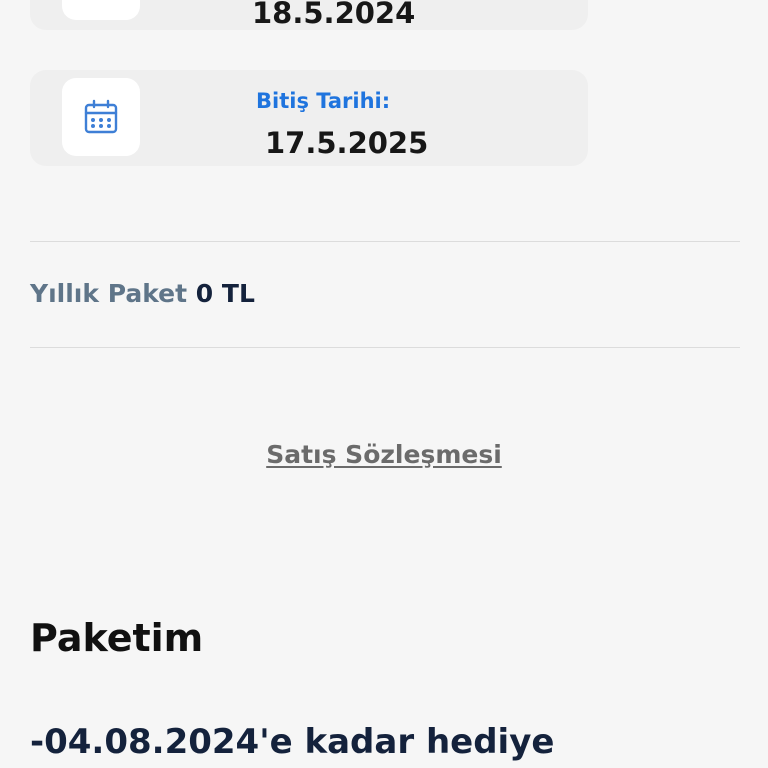 The width and height of the screenshot is (768, 768). I want to click on end-date-label: Bitiş Tarihi:, so click(323, 101).